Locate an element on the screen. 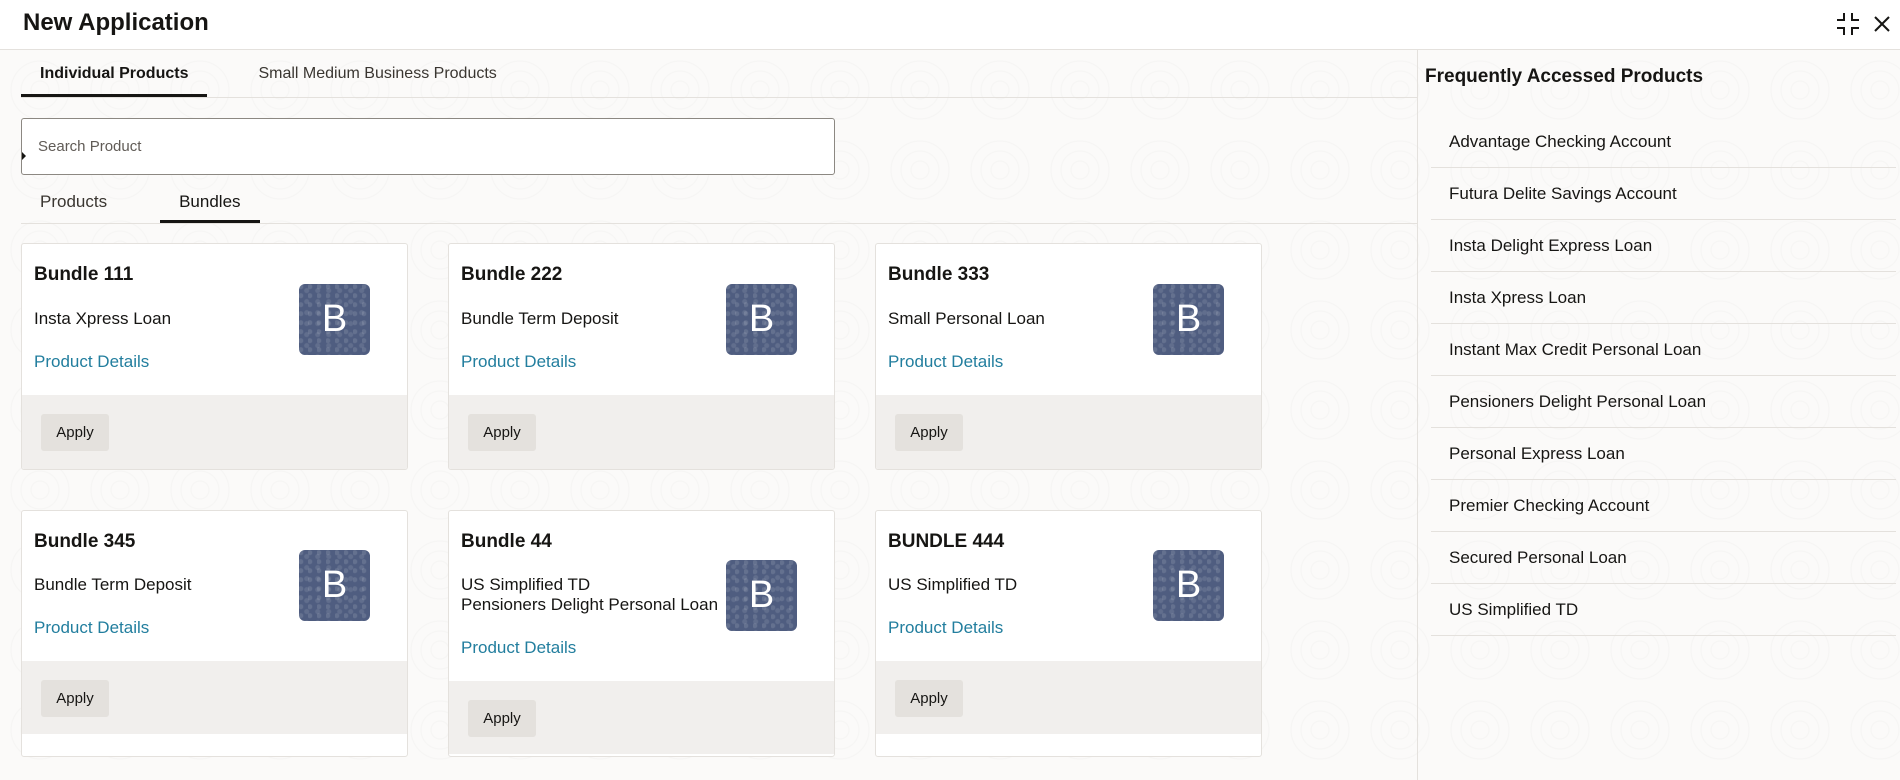 Image resolution: width=1900 pixels, height=780 pixels. panel-title: Frequently Accessed Products is located at coordinates (1564, 76).